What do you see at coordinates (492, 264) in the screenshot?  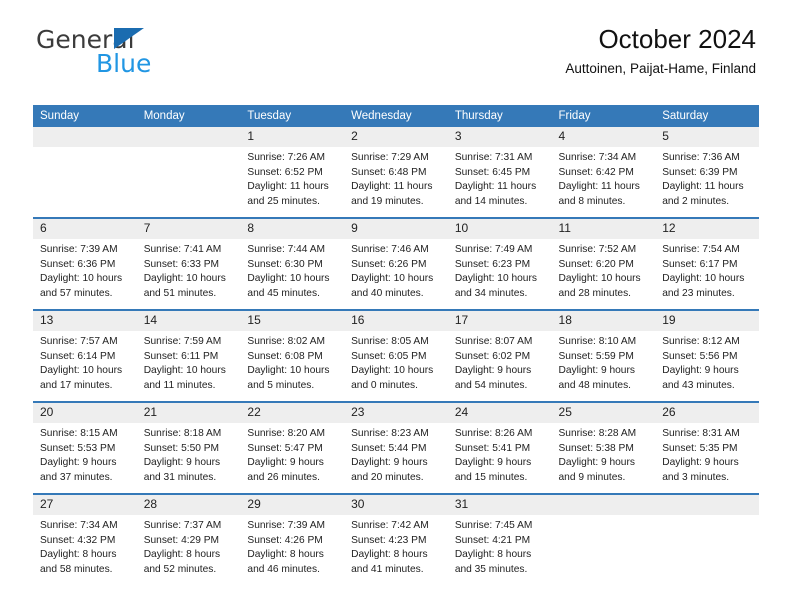 I see `day-sunset-text: Sunset: 6:23 PM` at bounding box center [492, 264].